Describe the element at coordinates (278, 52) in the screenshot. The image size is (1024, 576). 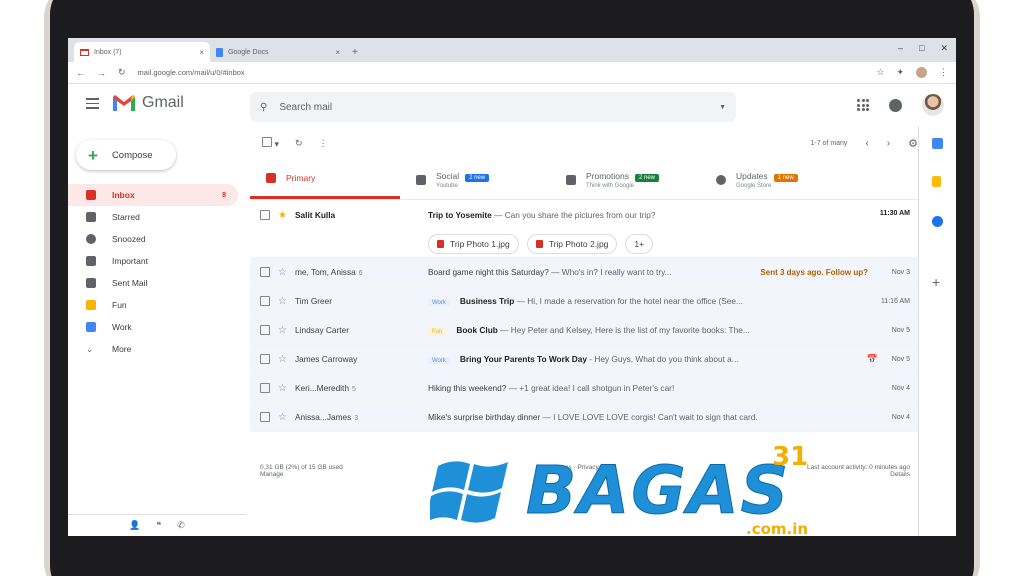
I see `tab-google-docs: Google Docs ×` at that location.